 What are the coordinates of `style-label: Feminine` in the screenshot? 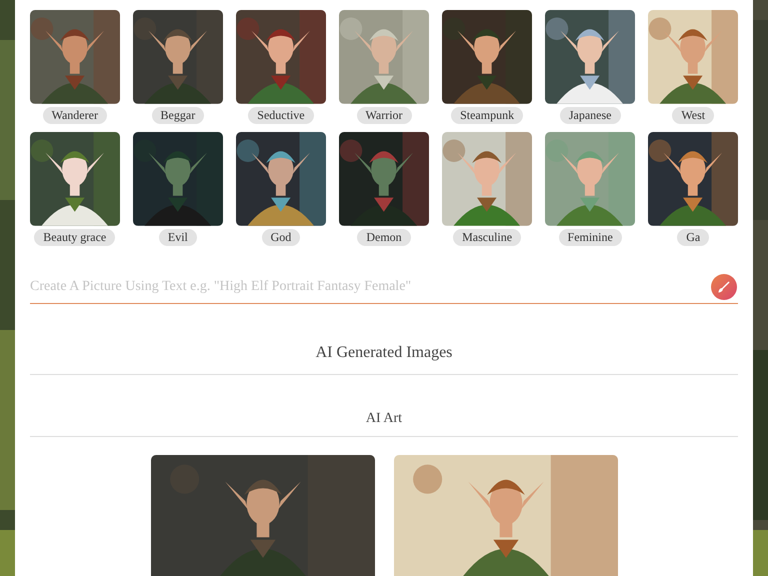 It's located at (590, 237).